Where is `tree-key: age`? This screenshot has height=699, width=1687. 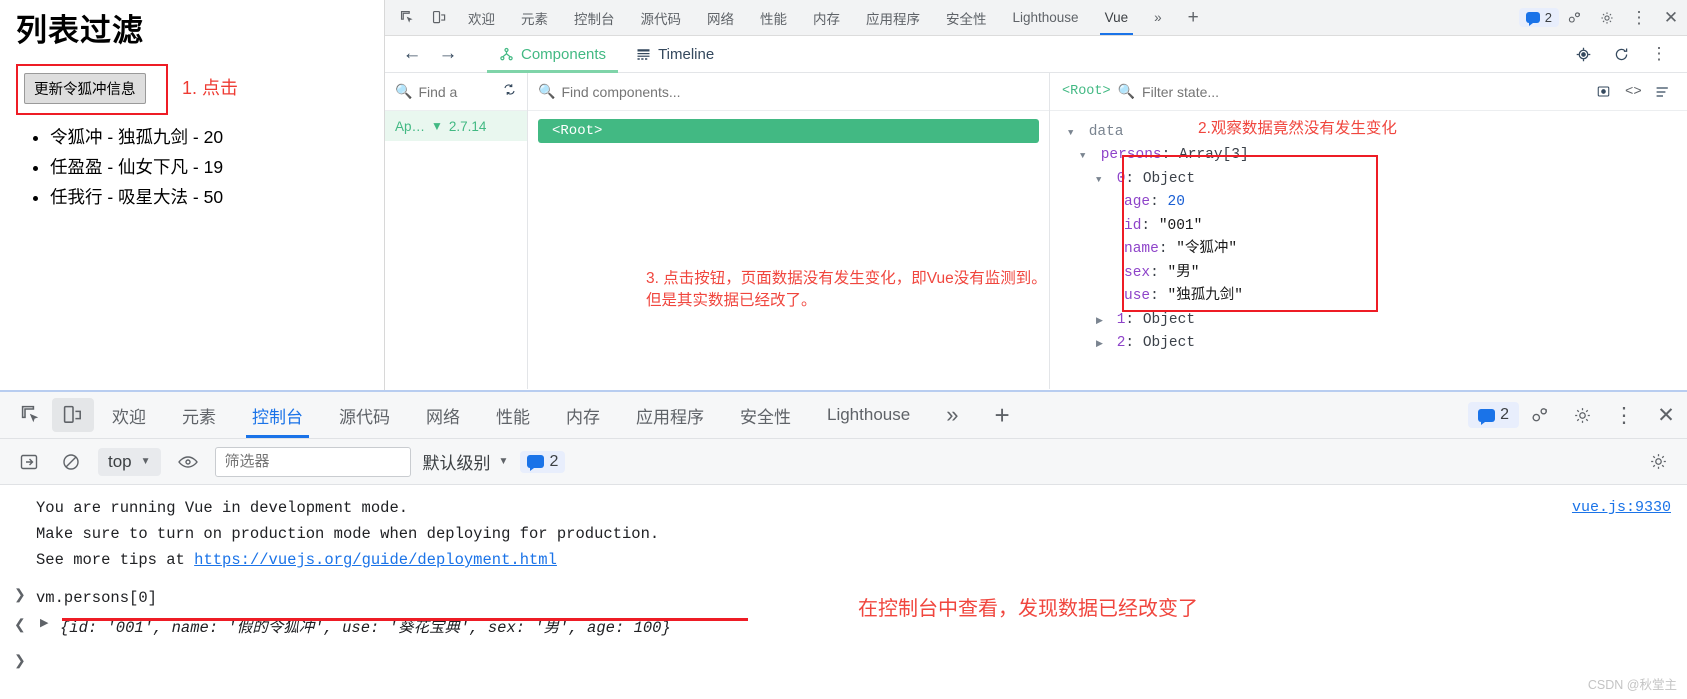 tree-key: age is located at coordinates (1137, 202).